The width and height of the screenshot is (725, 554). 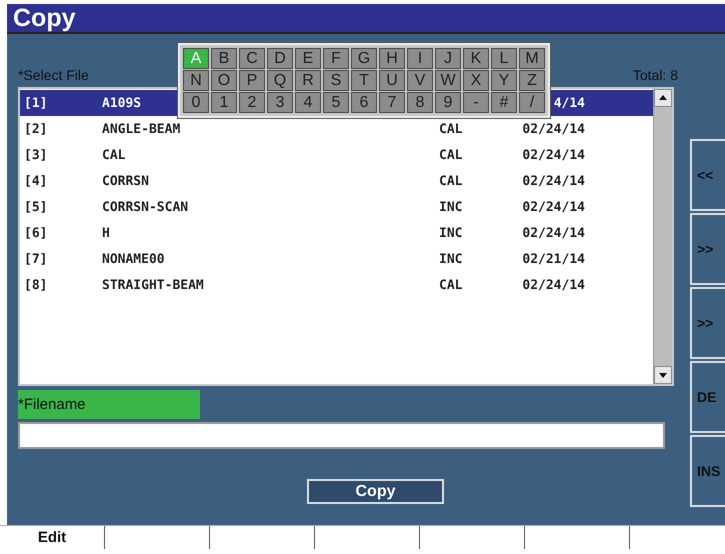 What do you see at coordinates (336, 129) in the screenshot?
I see `file-row: [2] ANGLE-BEAM CAL 02/24/14` at bounding box center [336, 129].